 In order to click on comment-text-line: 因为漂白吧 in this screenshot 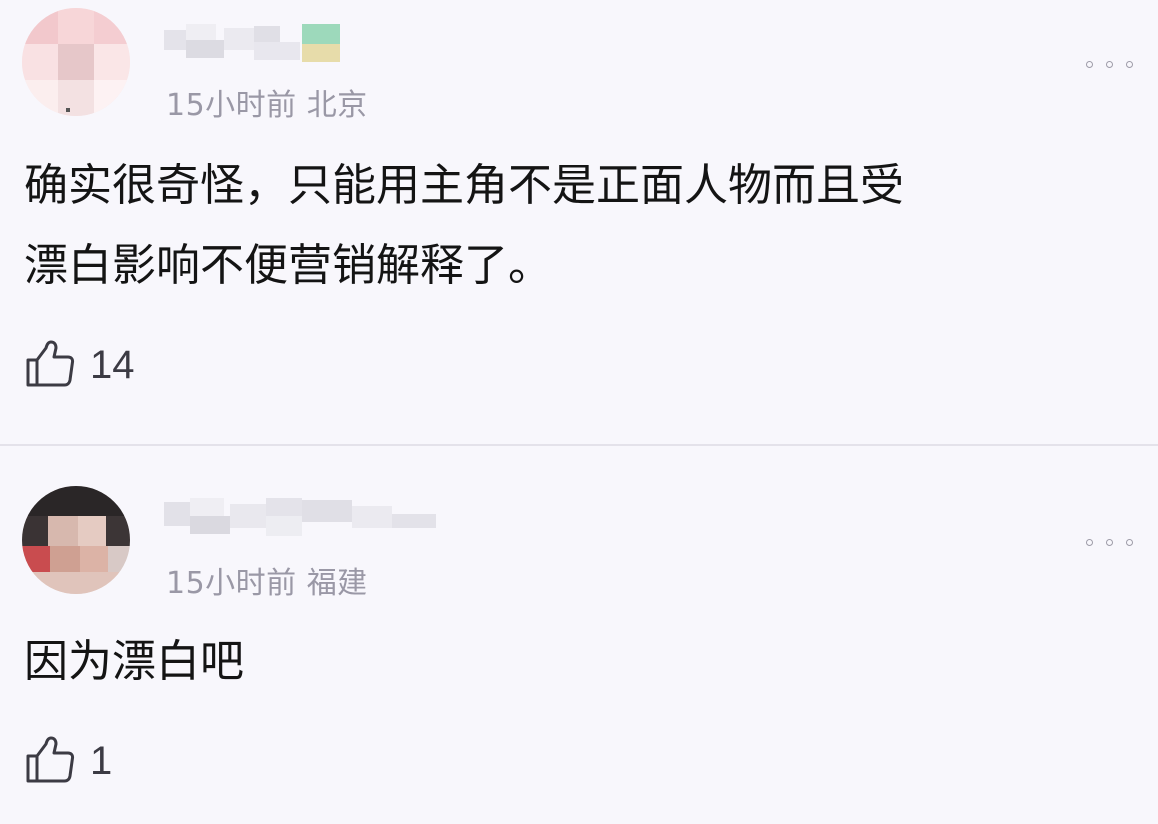, I will do `click(134, 661)`.